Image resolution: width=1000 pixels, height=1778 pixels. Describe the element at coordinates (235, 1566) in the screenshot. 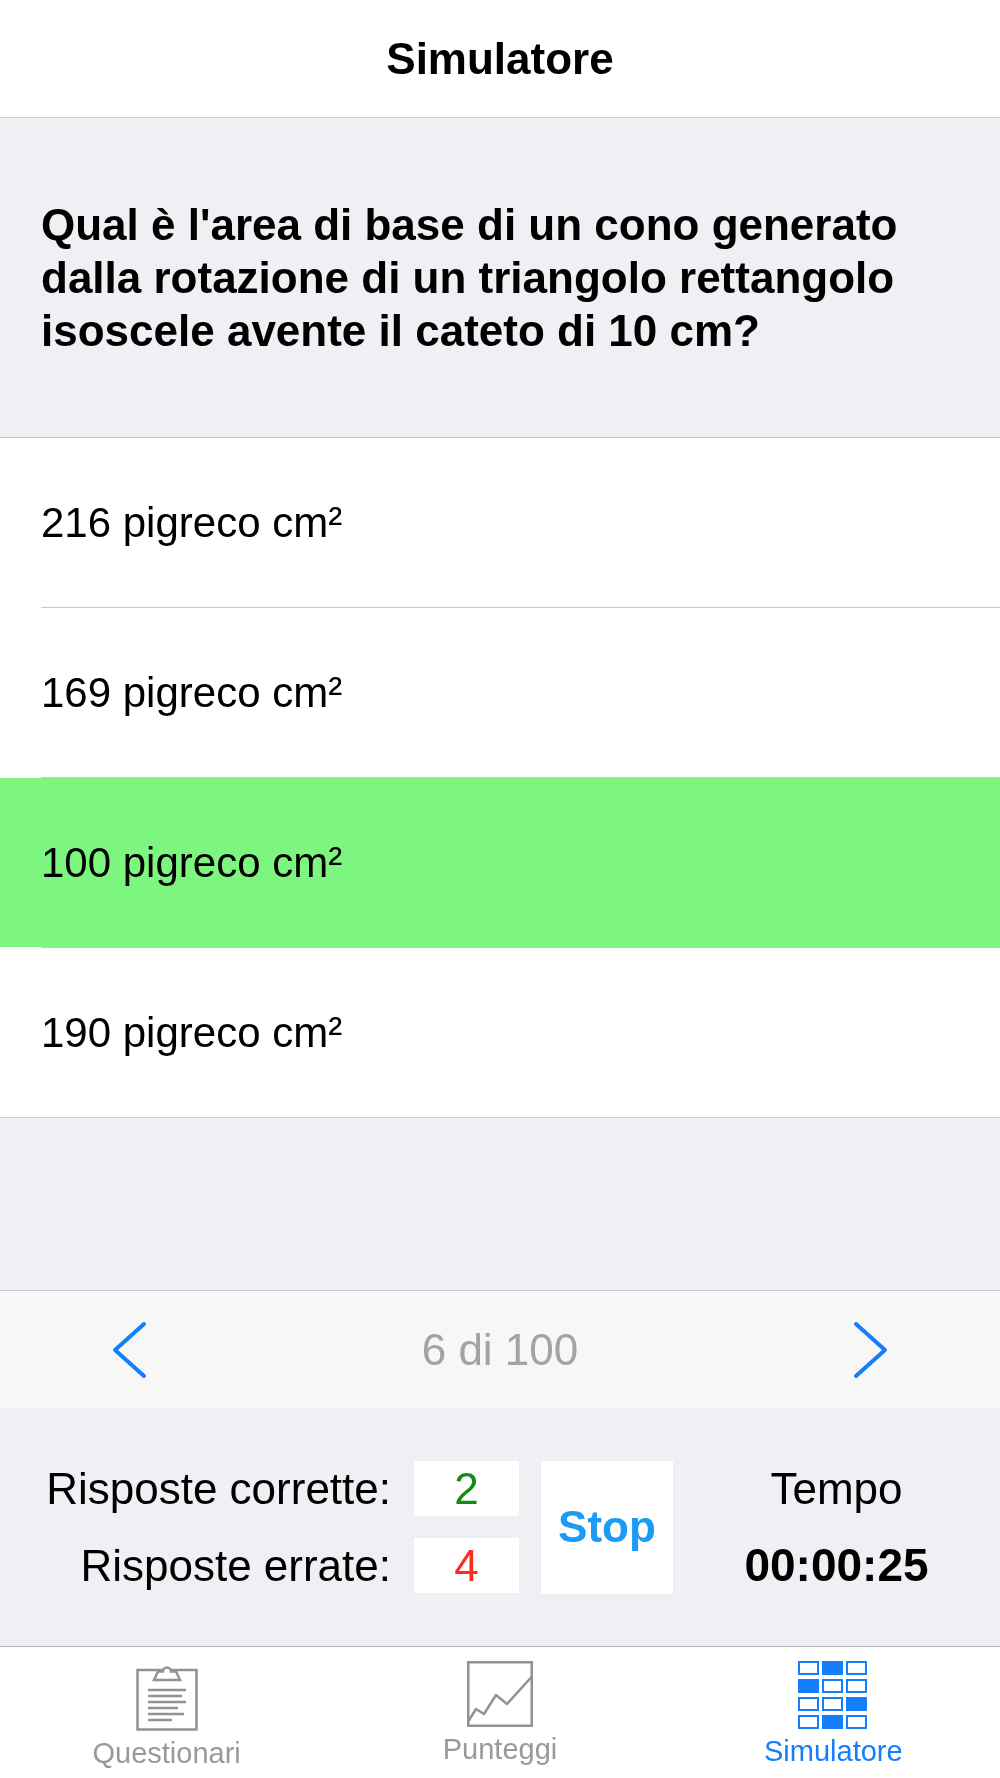

I see `counter-label: Risposte errate:` at that location.